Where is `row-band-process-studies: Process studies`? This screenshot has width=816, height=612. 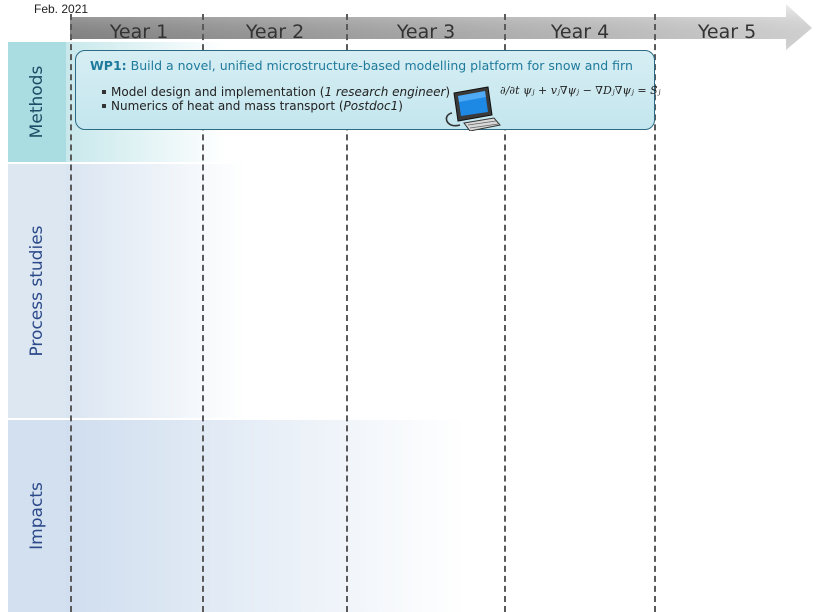 row-band-process-studies: Process studies is located at coordinates (37, 291).